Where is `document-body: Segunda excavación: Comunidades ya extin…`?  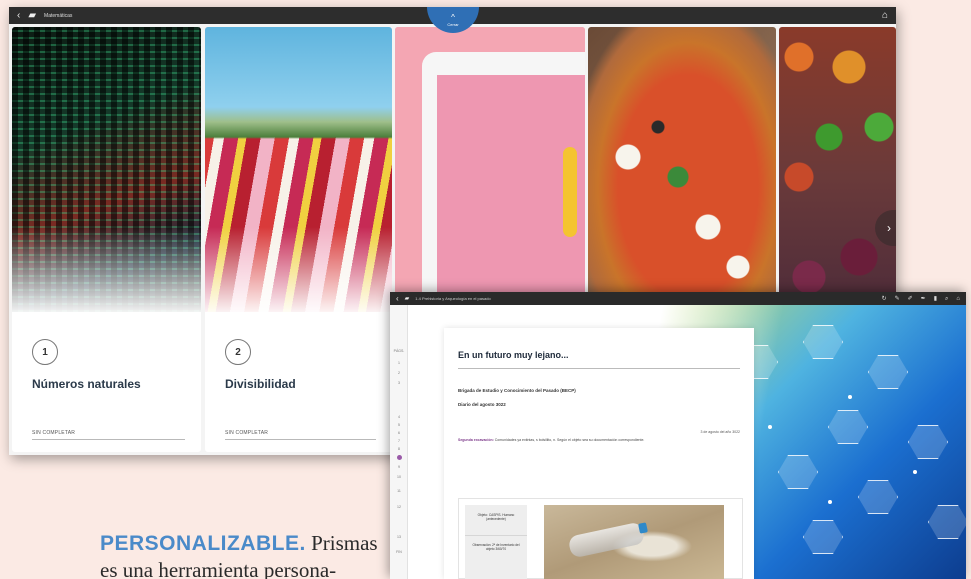
document-body: Segunda excavación: Comunidades ya extin… is located at coordinates (551, 440).